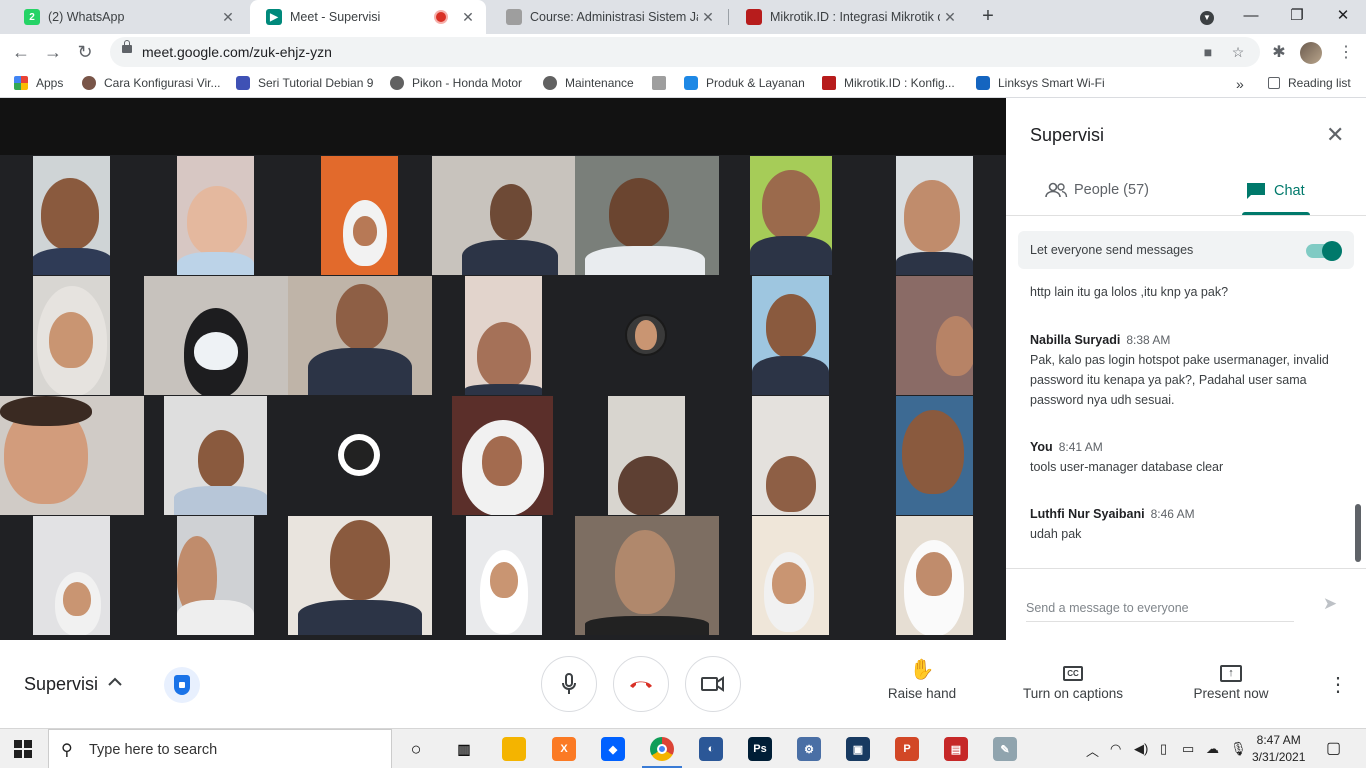 This screenshot has width=1366, height=768. What do you see at coordinates (988, 16) in the screenshot?
I see `new-tab-button: +` at bounding box center [988, 16].